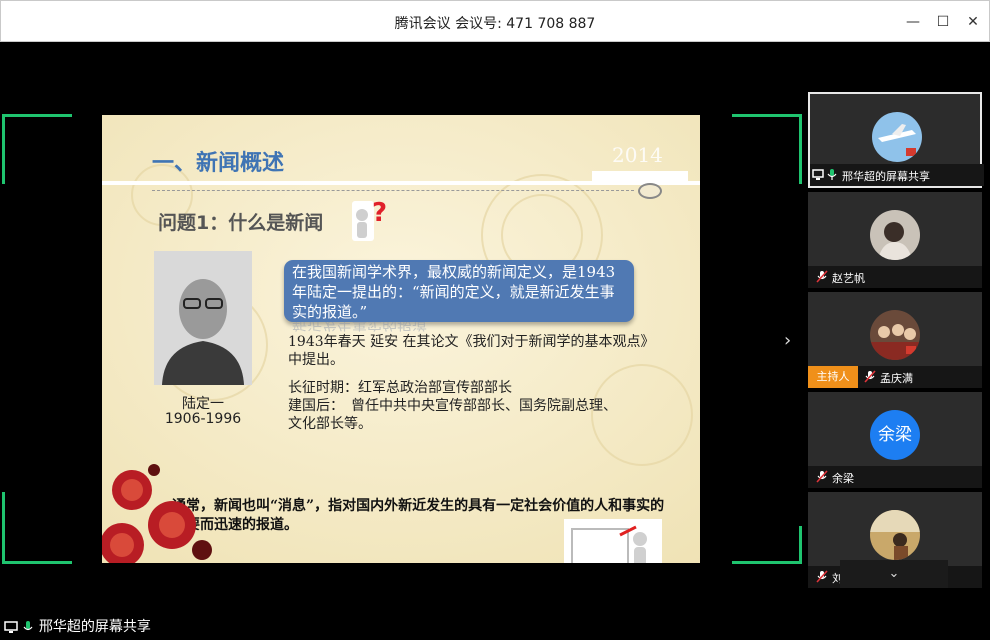 The width and height of the screenshot is (990, 640). I want to click on participant-card: 邢华超的屏幕共享, so click(896, 140).